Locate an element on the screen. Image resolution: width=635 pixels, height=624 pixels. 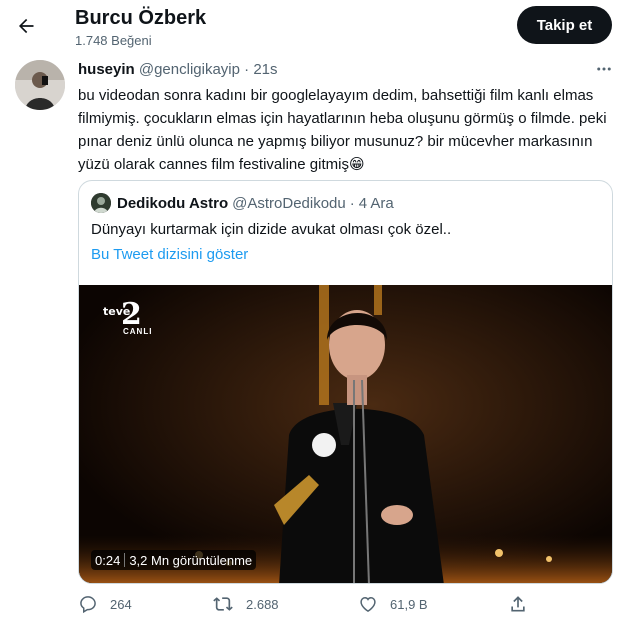
tweet-header: huseyin @gencligikayip · 21s is located at coordinates (178, 69).